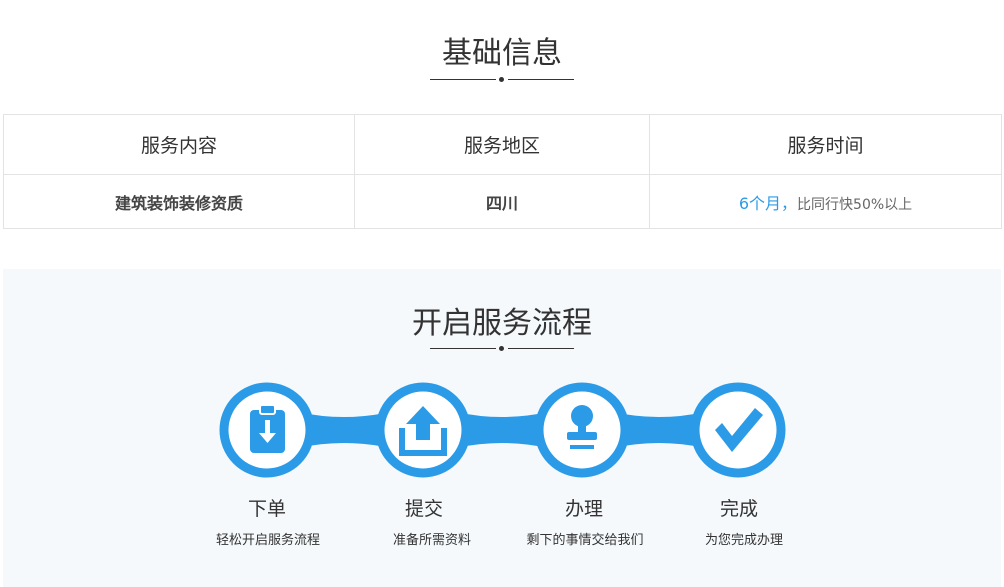 This screenshot has height=587, width=1004. I want to click on step-title-process: 办理, so click(583, 509).